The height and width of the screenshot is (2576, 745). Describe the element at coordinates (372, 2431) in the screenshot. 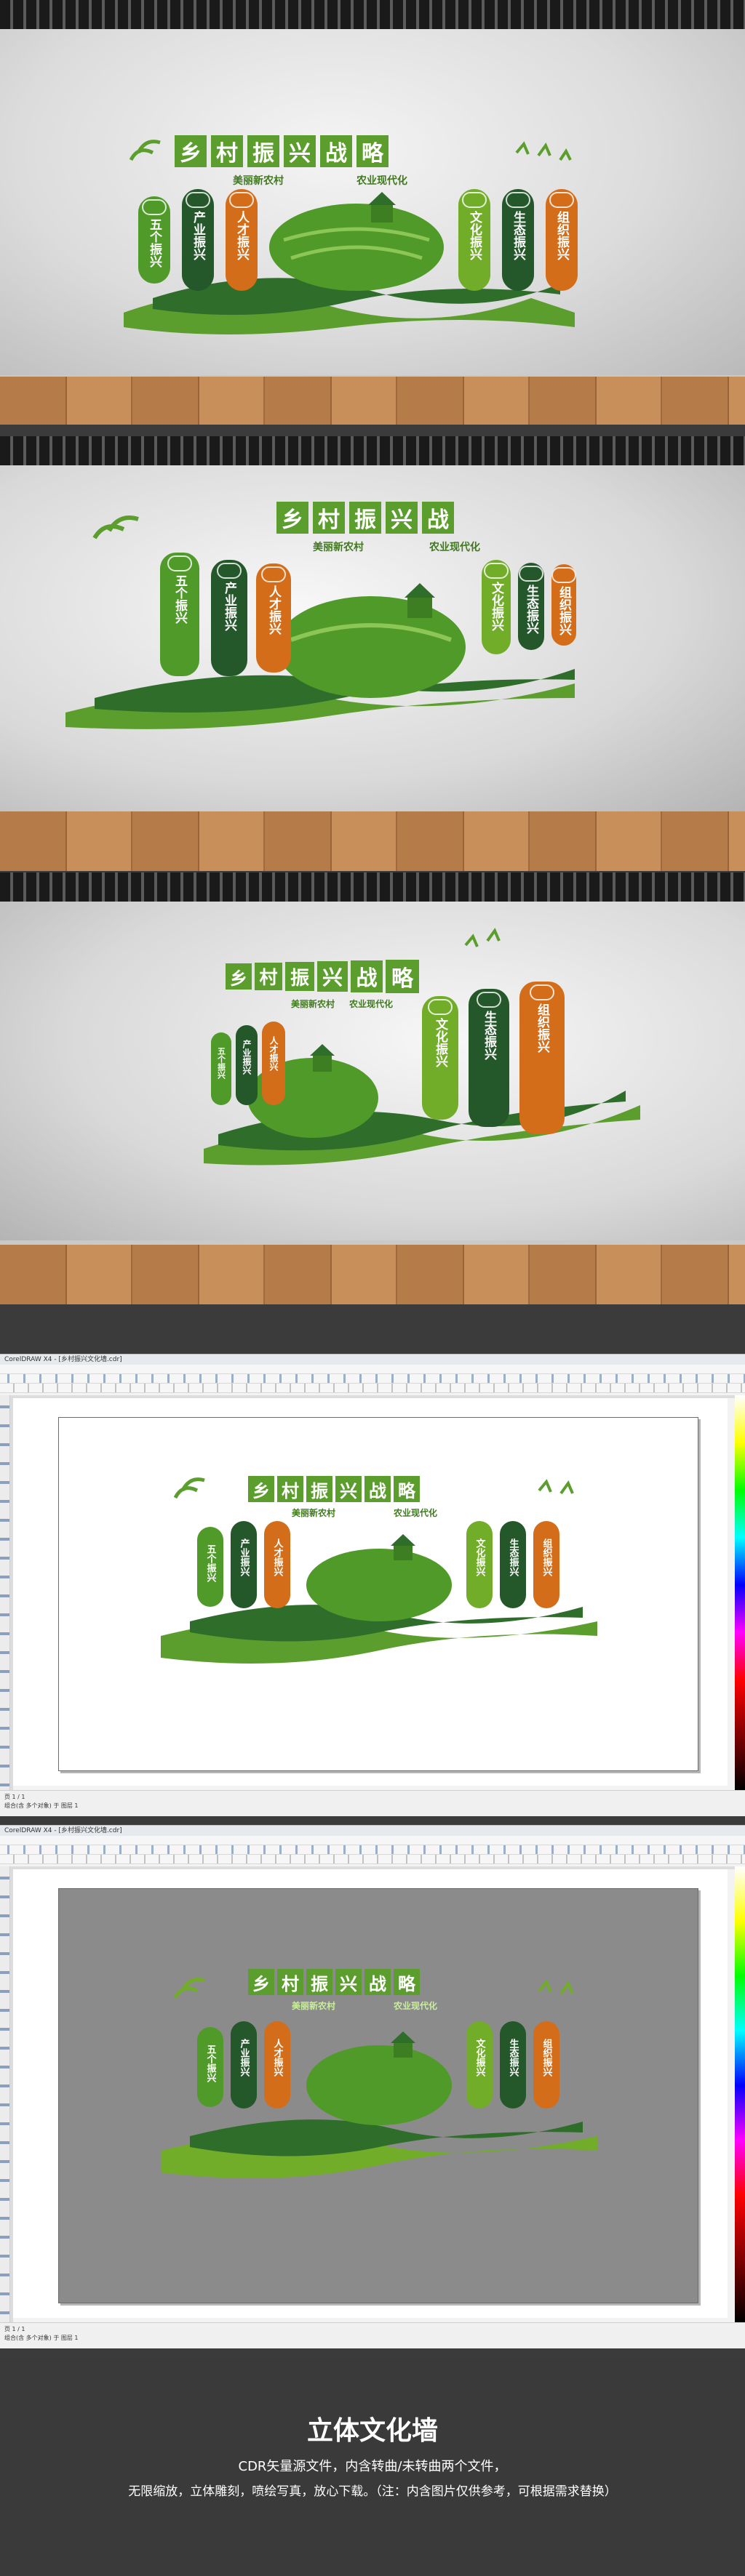

I see `footer-title: 立体文化墙` at that location.